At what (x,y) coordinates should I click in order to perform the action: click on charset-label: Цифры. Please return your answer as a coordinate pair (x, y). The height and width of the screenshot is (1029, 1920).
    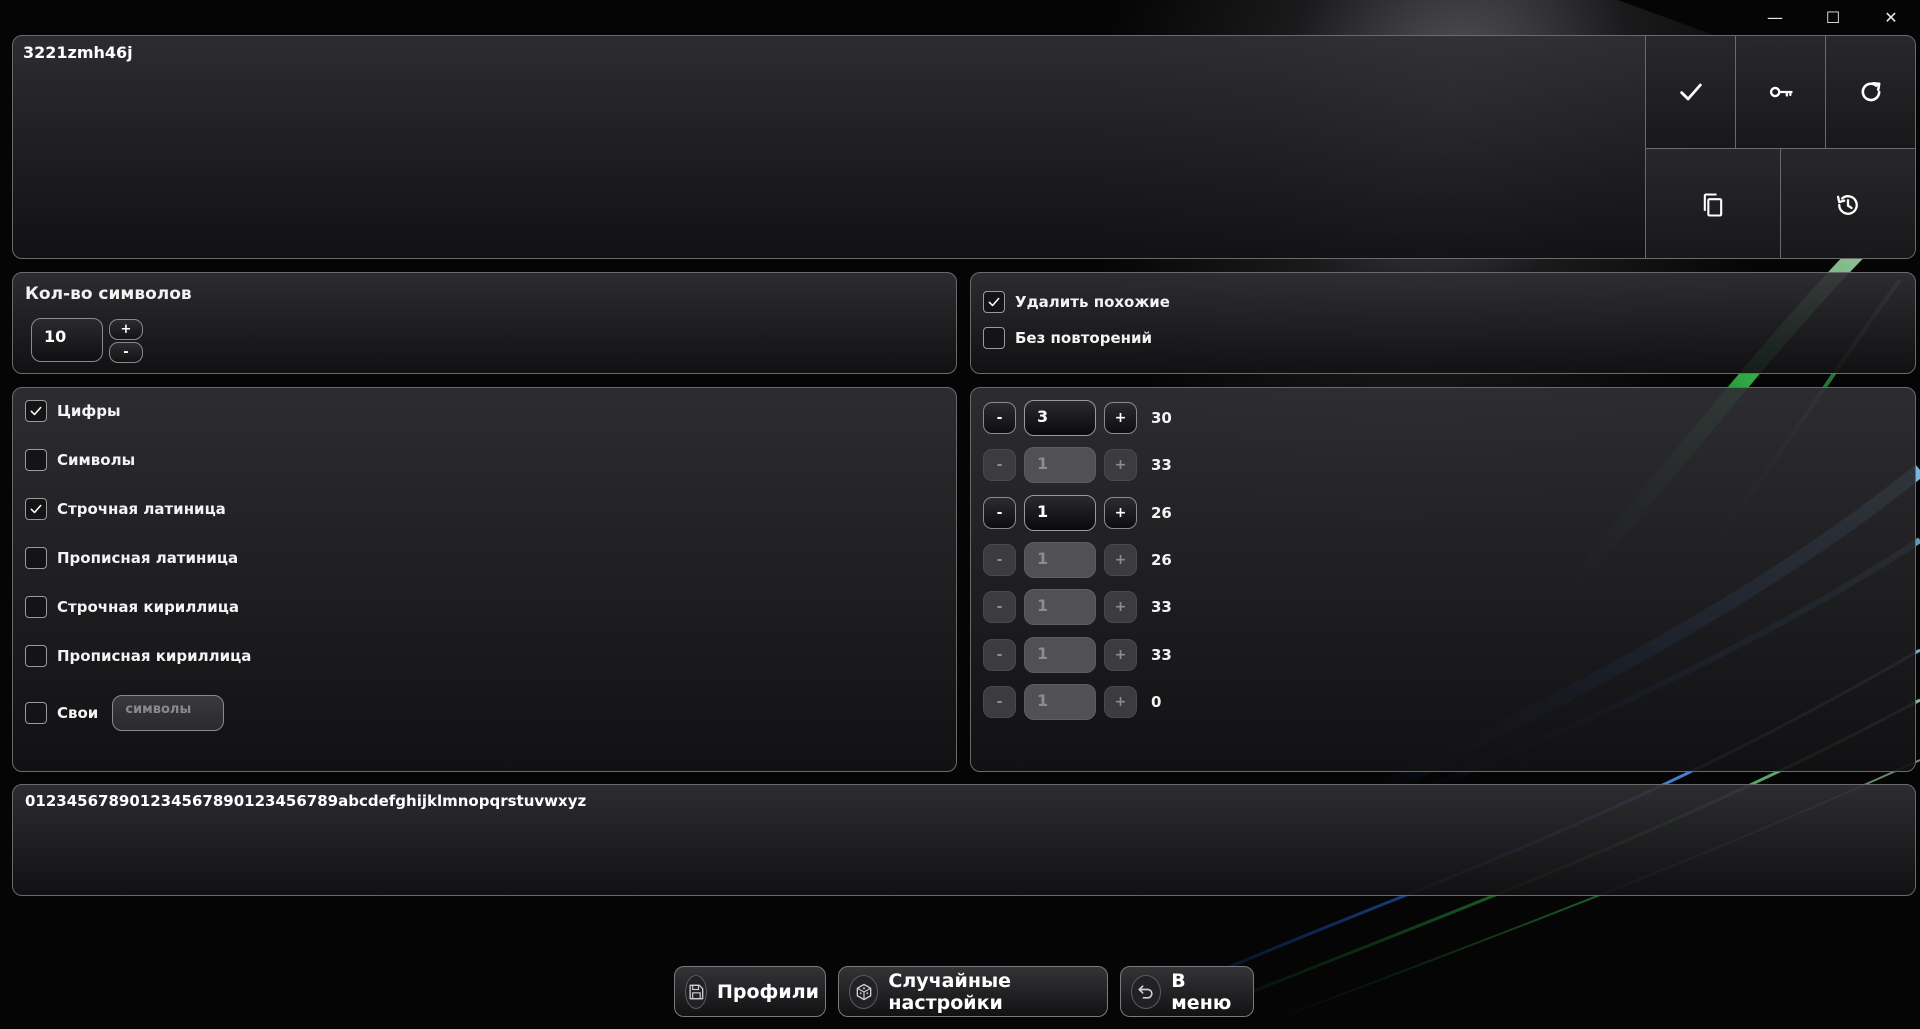
    Looking at the image, I should click on (89, 411).